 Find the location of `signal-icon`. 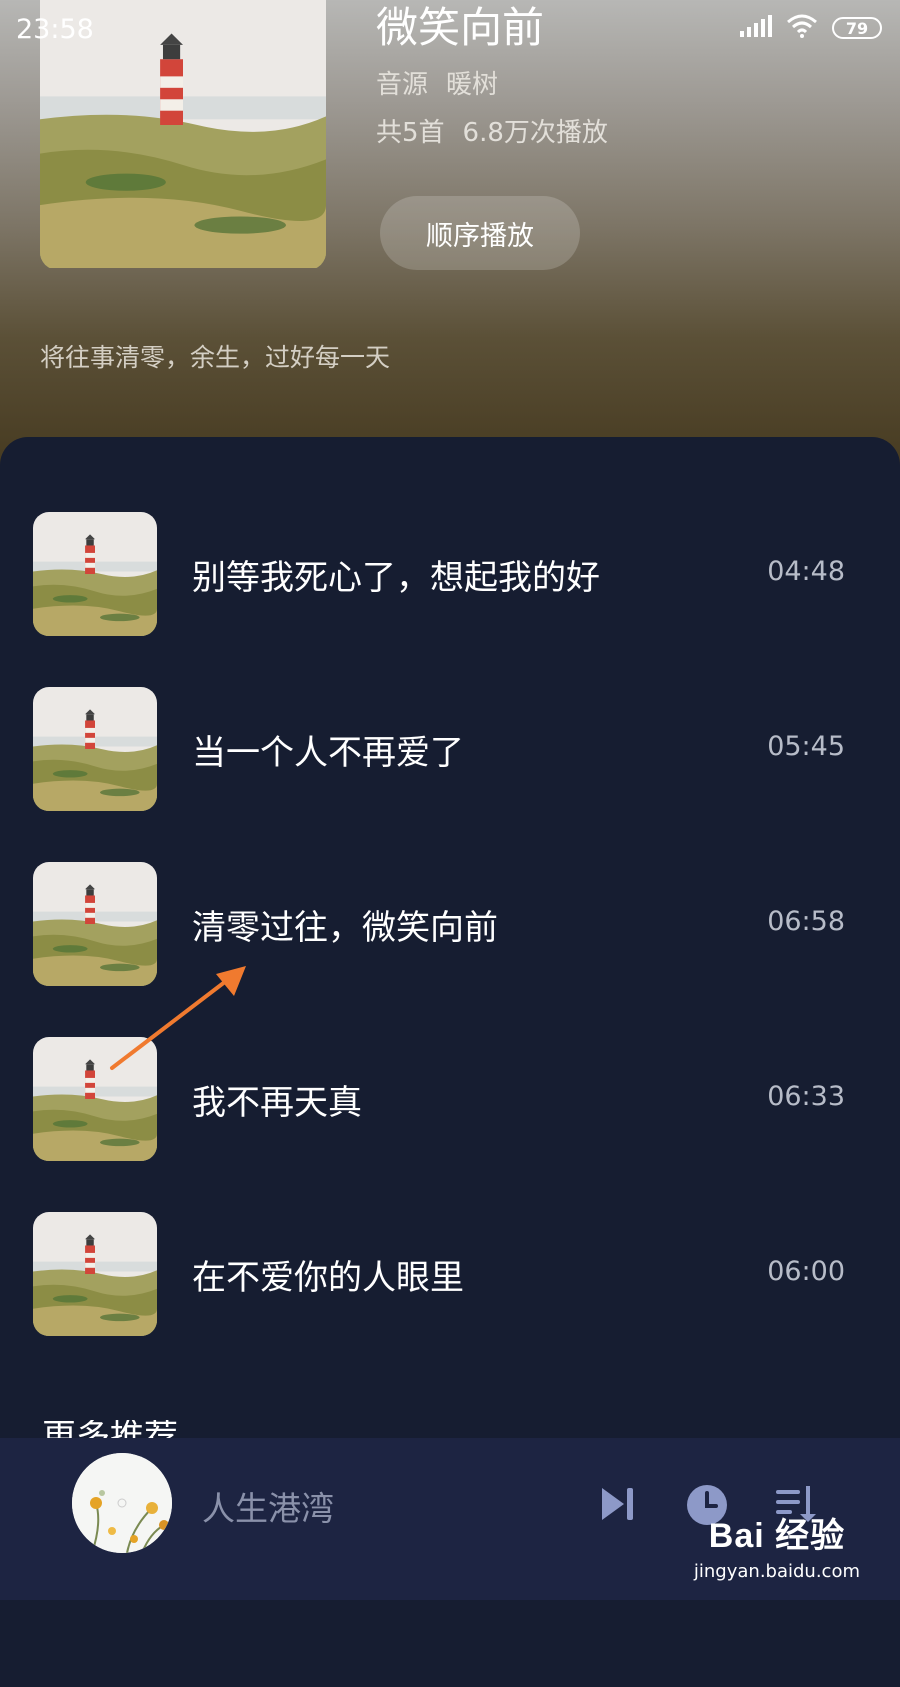

signal-icon is located at coordinates (756, 28).